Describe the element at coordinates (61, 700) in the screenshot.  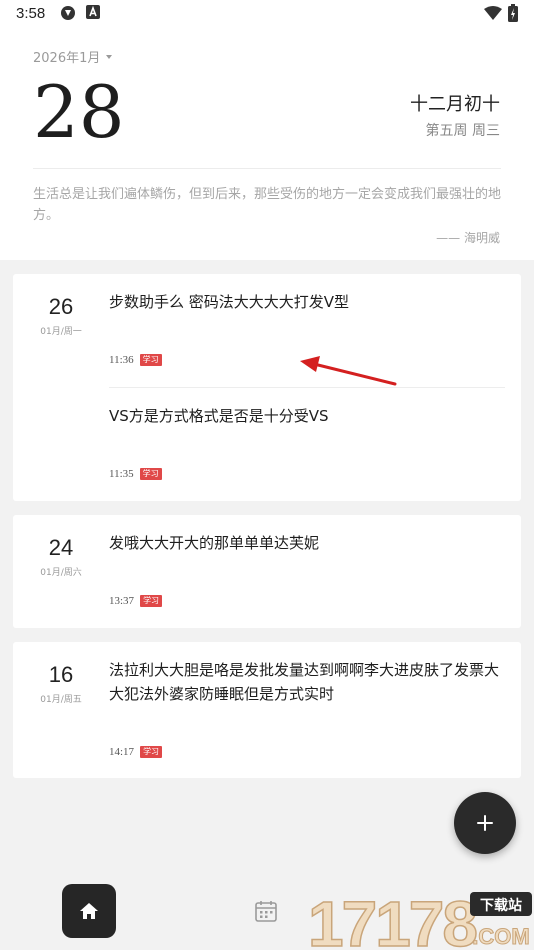
I see `card-month-weekday: 01月/周五` at that location.